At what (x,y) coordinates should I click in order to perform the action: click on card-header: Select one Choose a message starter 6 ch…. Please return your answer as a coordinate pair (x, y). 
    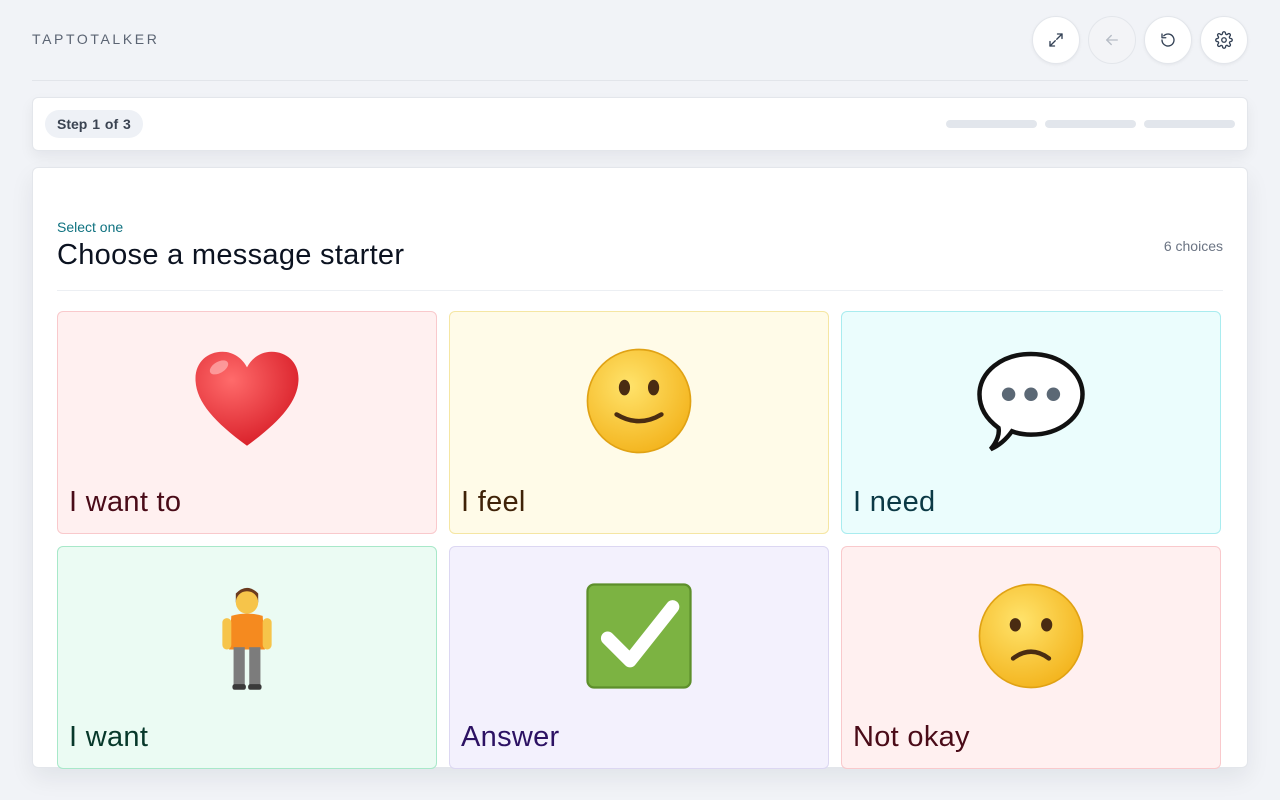
    Looking at the image, I should click on (640, 242).